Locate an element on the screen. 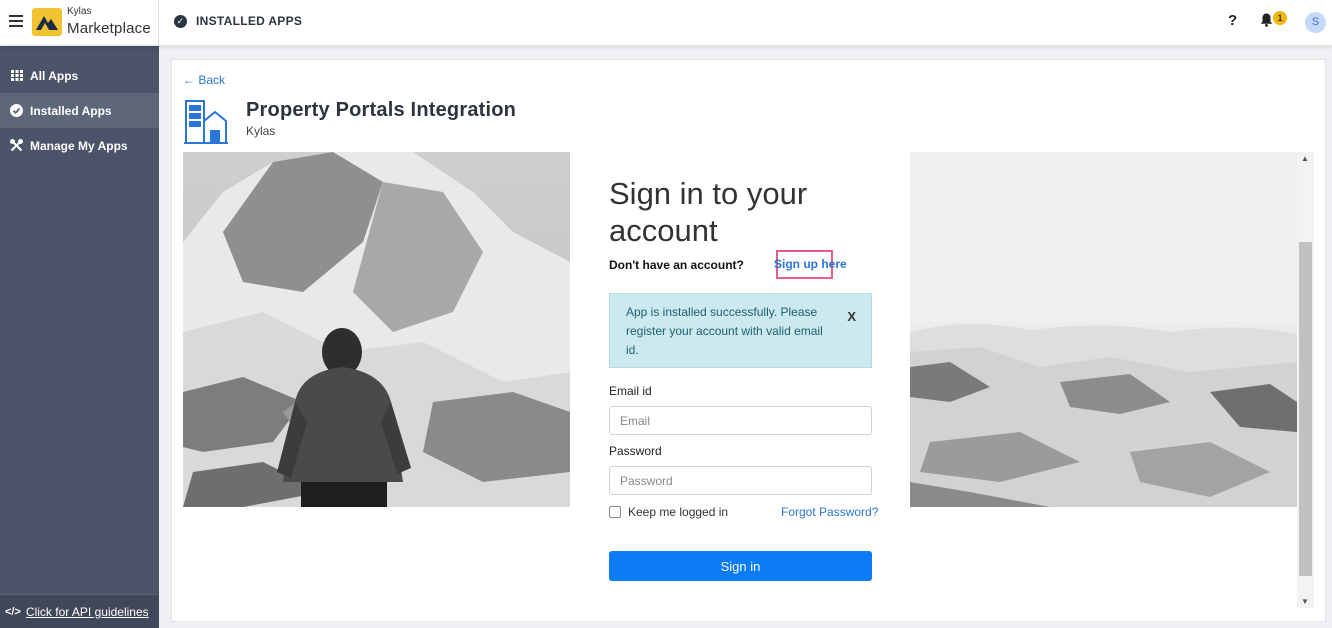  check-circle-icon is located at coordinates (16, 110).